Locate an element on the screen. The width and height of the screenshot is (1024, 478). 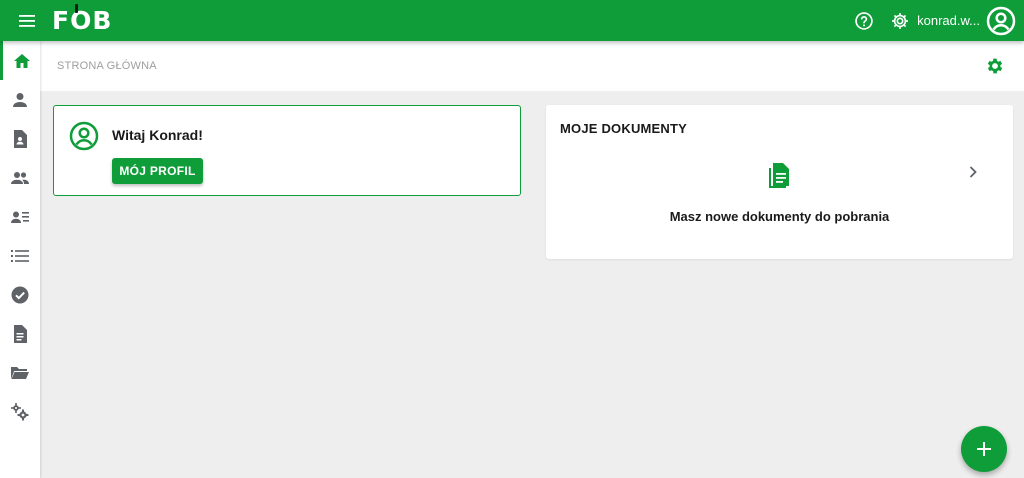
help-circle-icon is located at coordinates (864, 20).